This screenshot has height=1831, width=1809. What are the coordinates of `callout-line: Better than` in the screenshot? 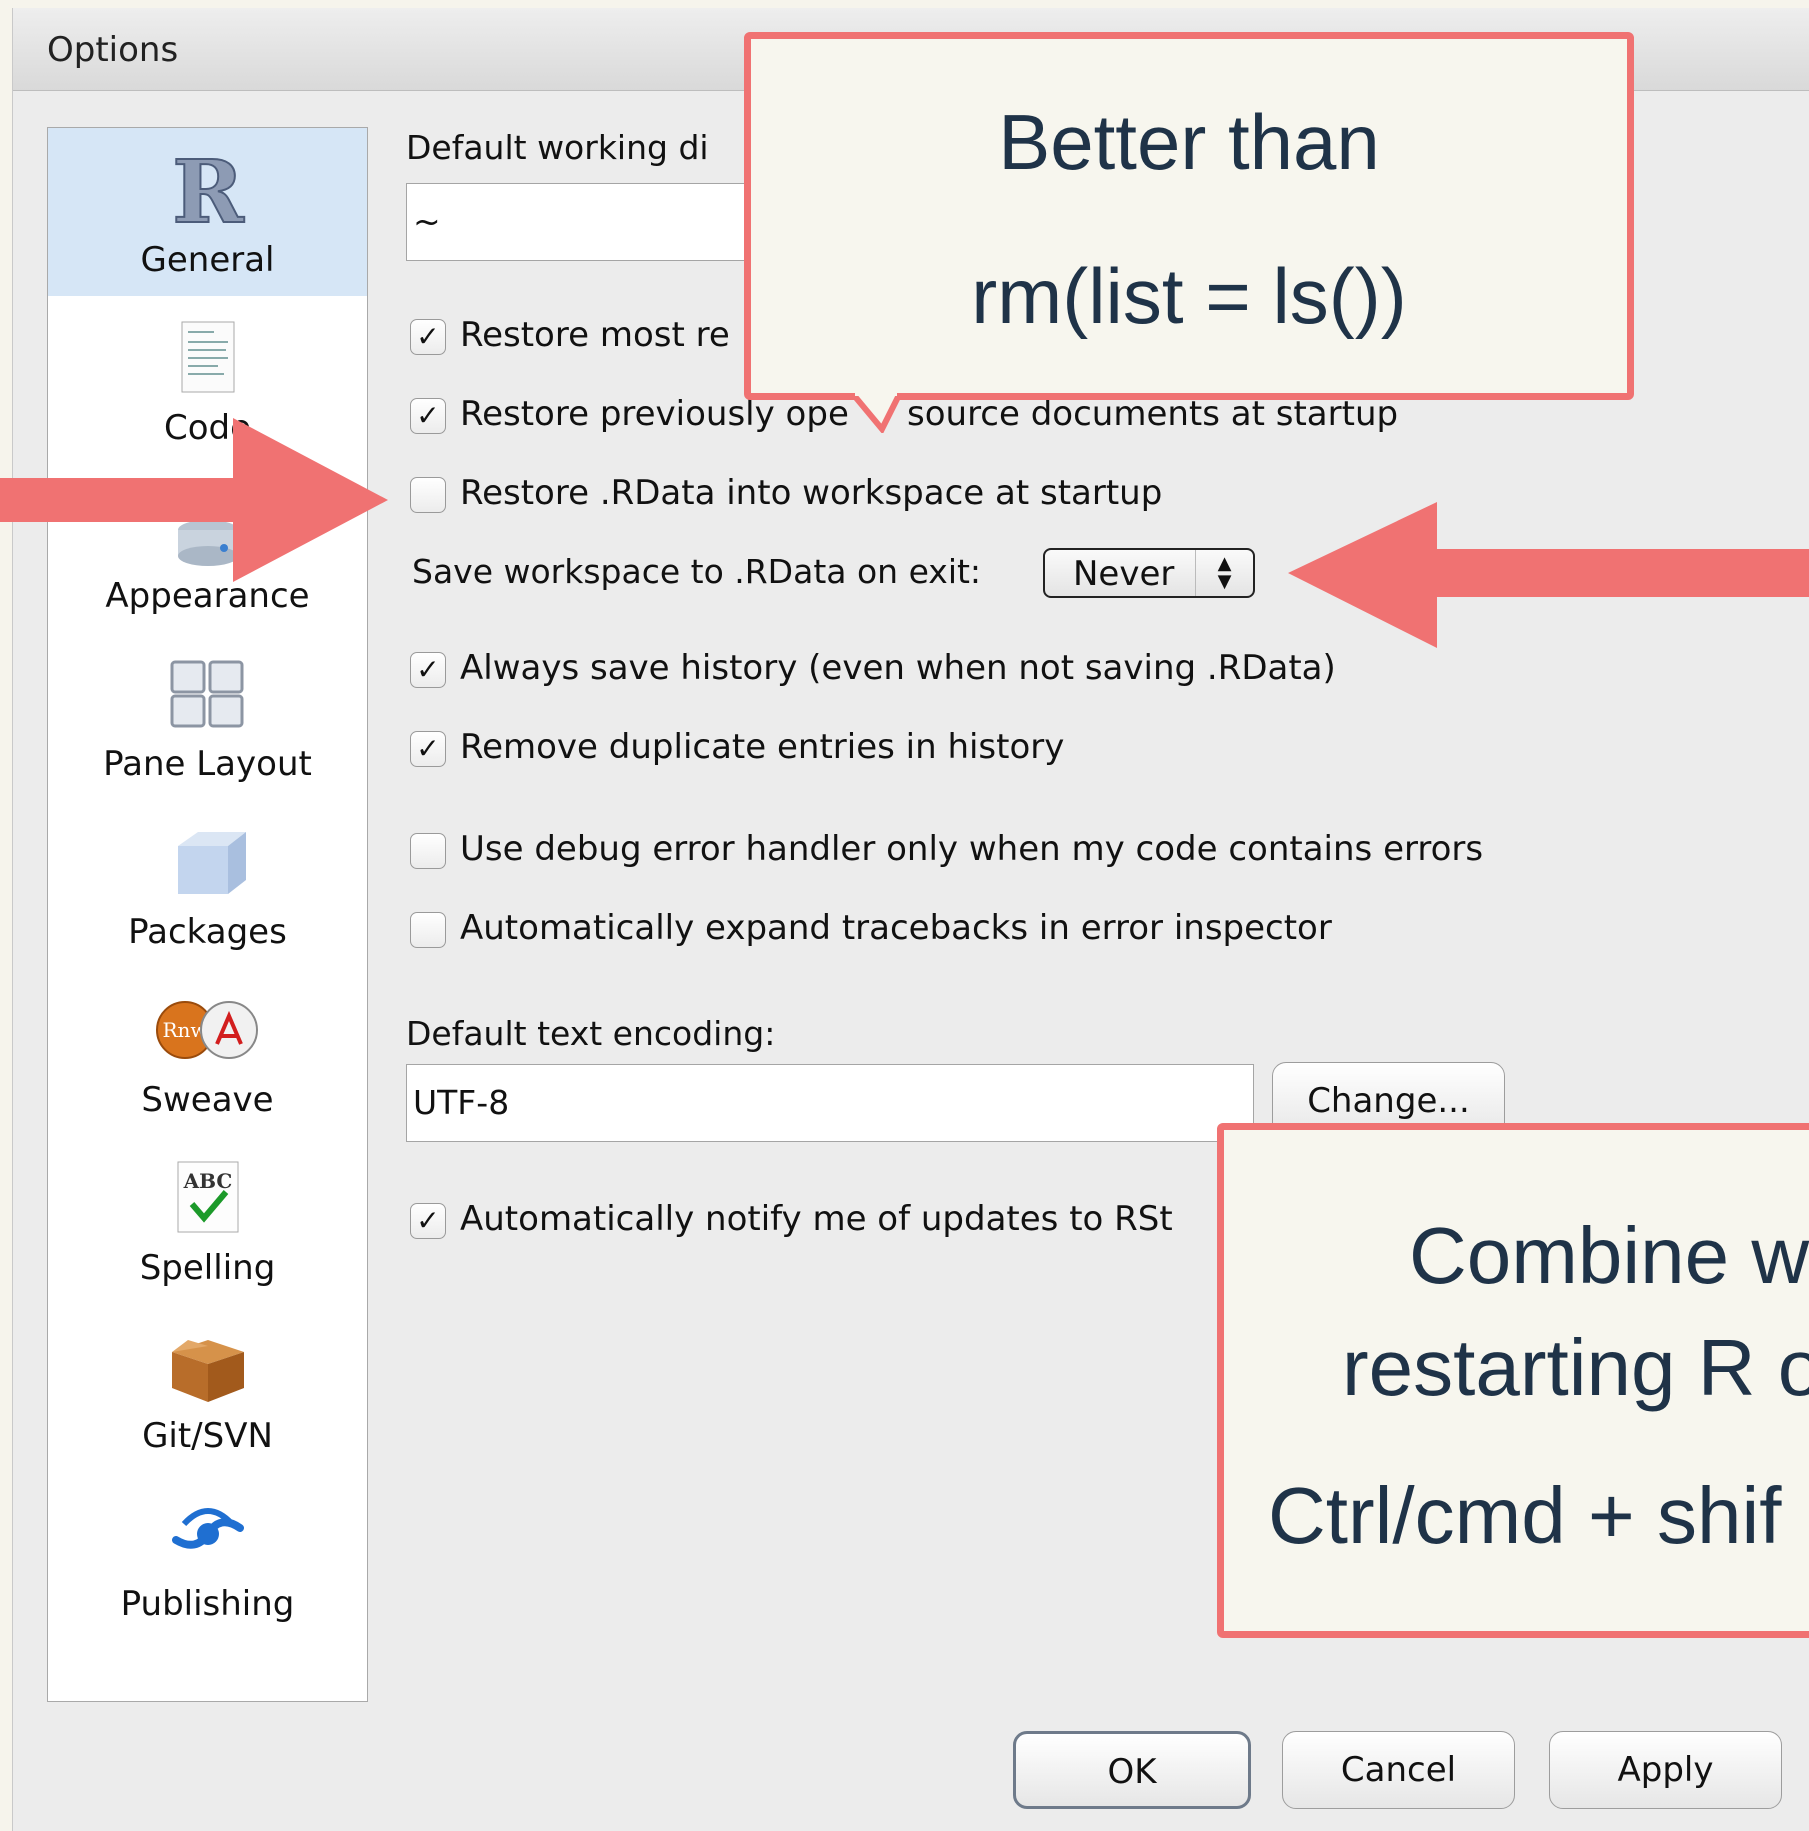 It's located at (1189, 142).